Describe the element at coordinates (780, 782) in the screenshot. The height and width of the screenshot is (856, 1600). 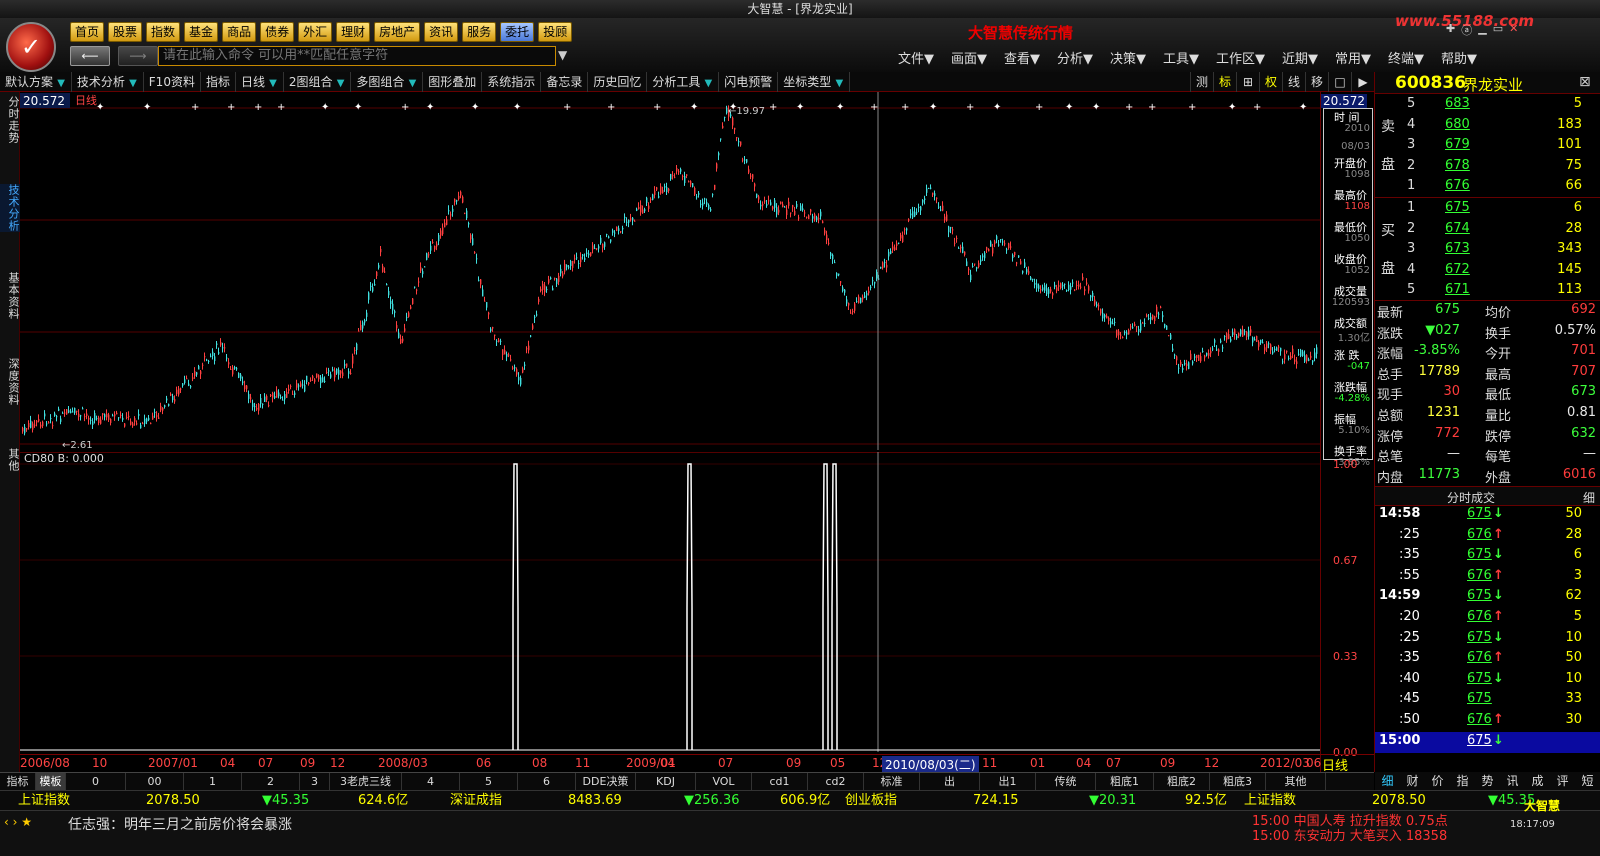
I see `indicator-tab-14: cd1` at that location.